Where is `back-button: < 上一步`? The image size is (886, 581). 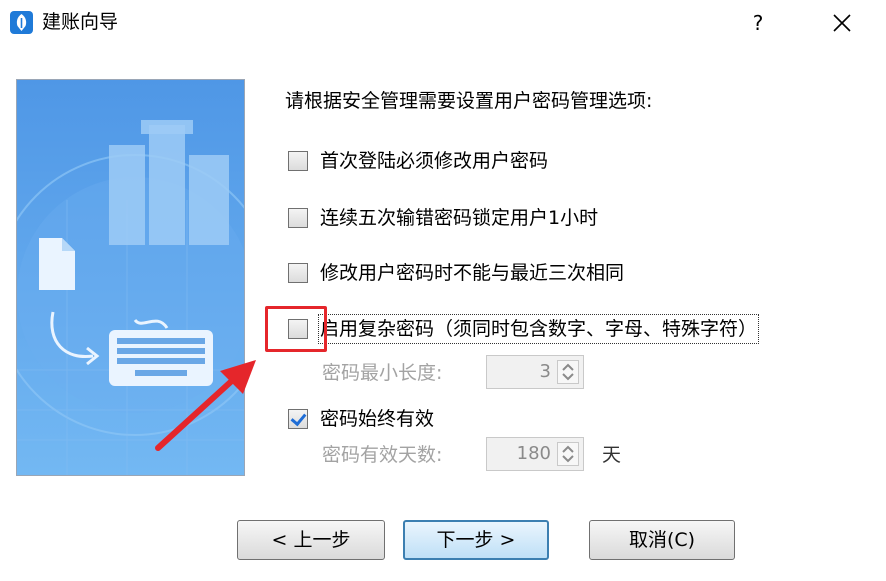 back-button: < 上一步 is located at coordinates (311, 540).